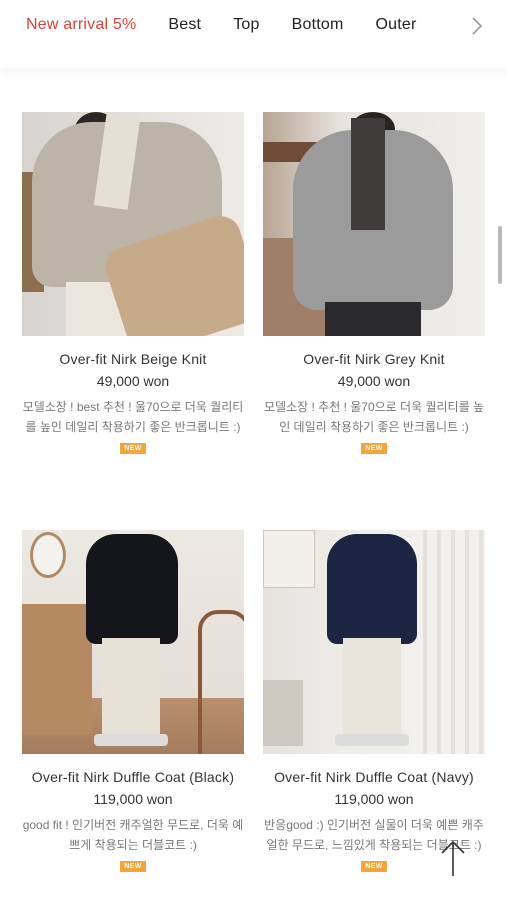 This screenshot has height=900, width=507. What do you see at coordinates (133, 777) in the screenshot?
I see `product-name: Over-fit Nirk Duffle Coat (Black)` at bounding box center [133, 777].